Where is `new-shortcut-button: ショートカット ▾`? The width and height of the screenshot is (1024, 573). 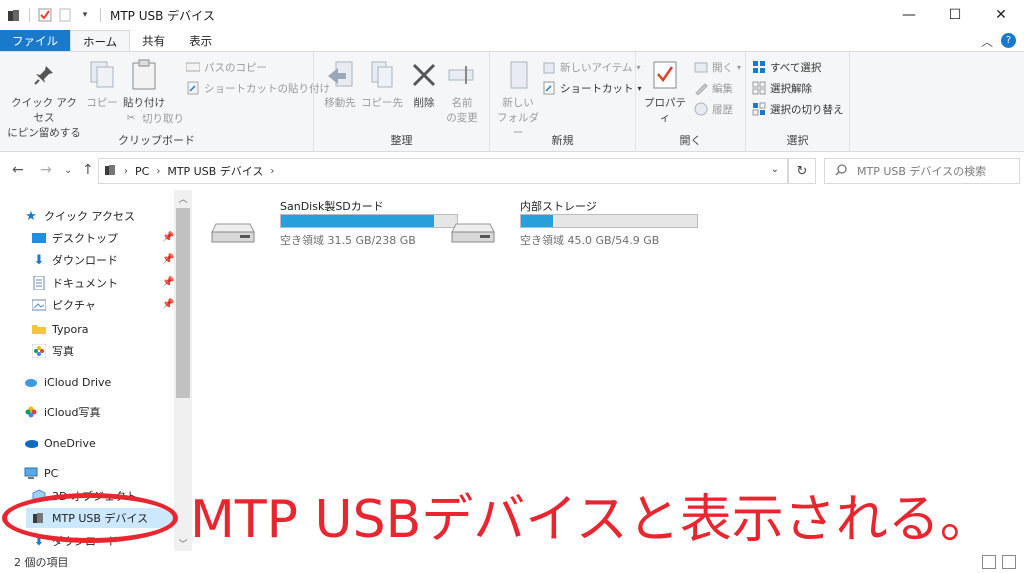
new-shortcut-button: ショートカット ▾ is located at coordinates (592, 88).